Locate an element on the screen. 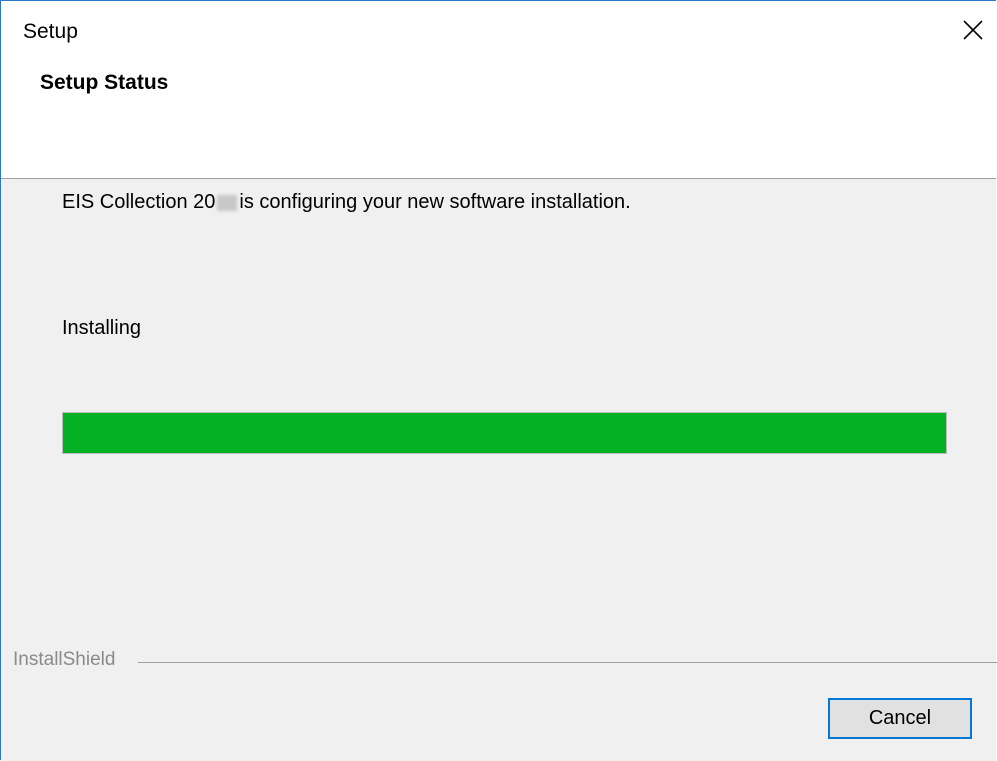 Image resolution: width=997 pixels, height=761 pixels. close-icon is located at coordinates (973, 30).